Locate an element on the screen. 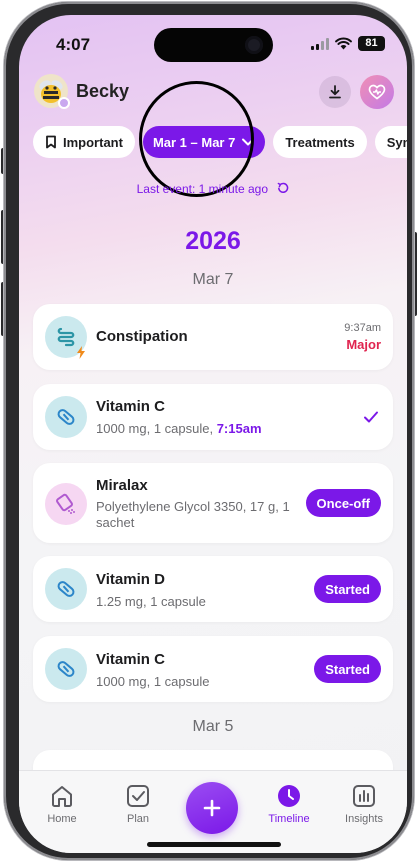 This screenshot has width=418, height=864. event-title: Vitamin D is located at coordinates (130, 579).